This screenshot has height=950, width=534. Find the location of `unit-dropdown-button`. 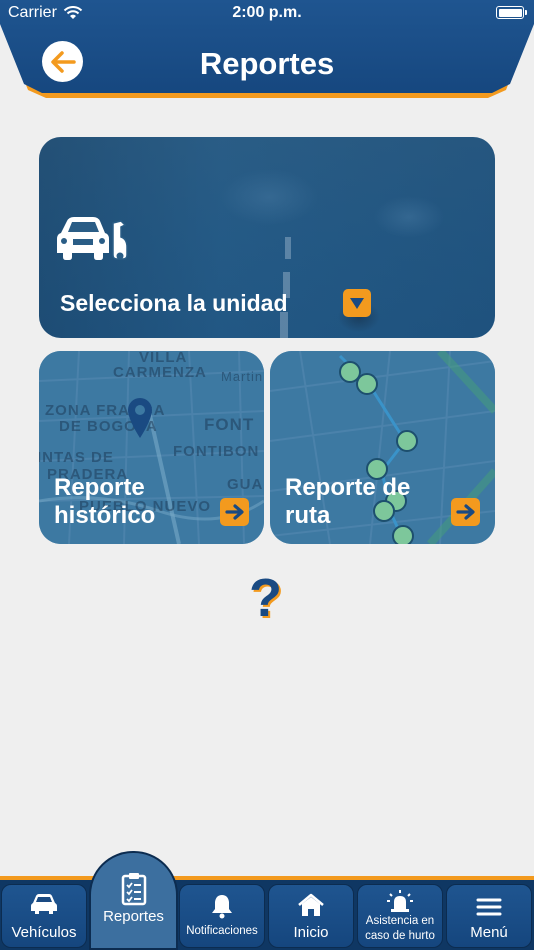

unit-dropdown-button is located at coordinates (357, 303).